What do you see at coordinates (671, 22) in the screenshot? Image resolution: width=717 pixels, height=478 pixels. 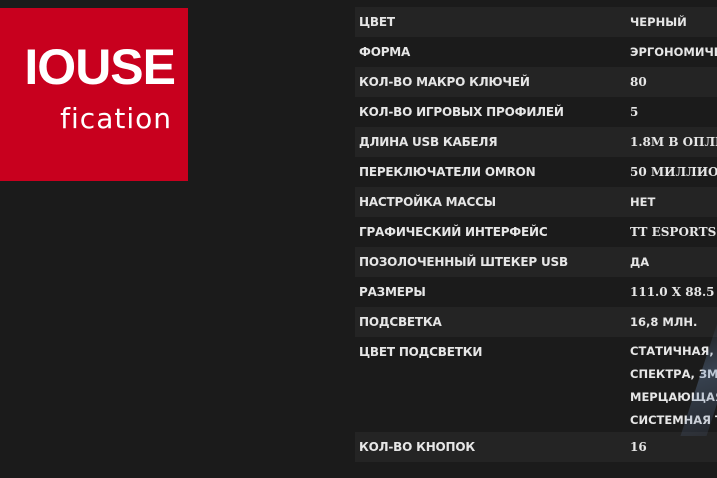 I see `spec-value: ЧЕРНЫЙ` at bounding box center [671, 22].